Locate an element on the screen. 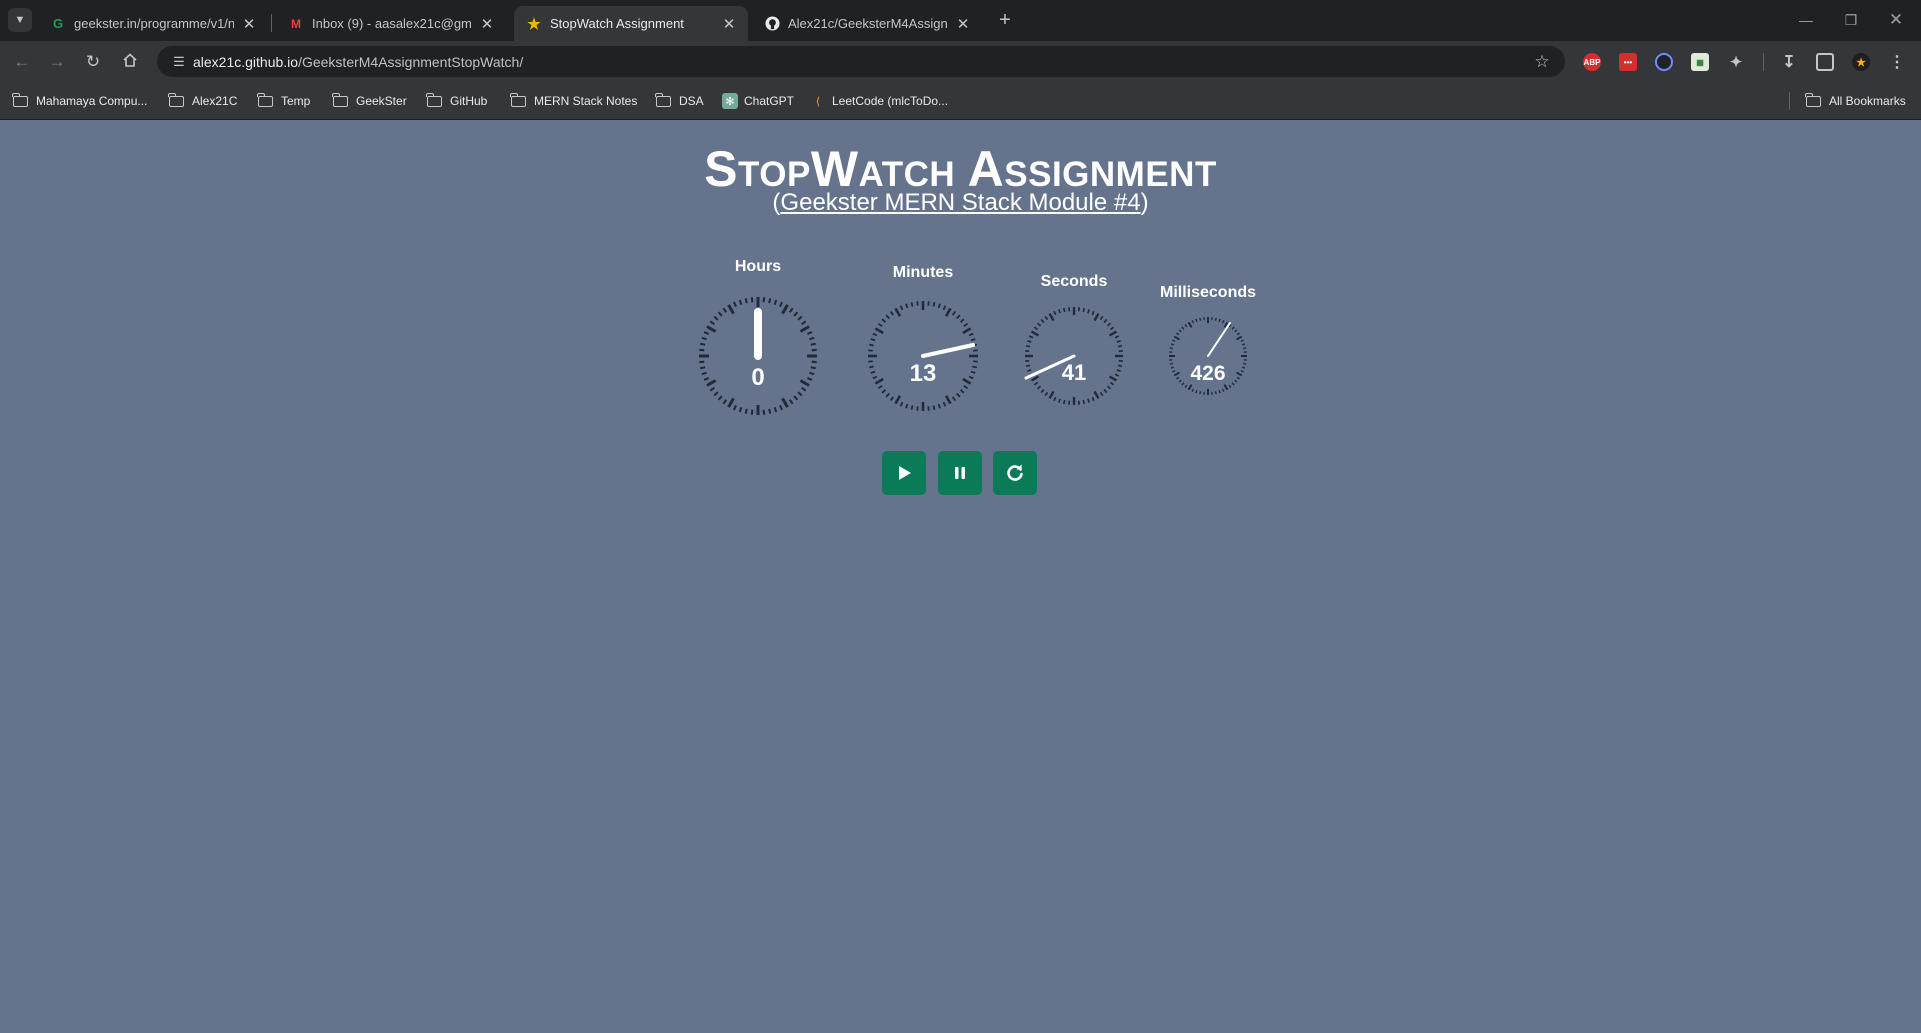 The image size is (1921, 1033). bookmark-item: Alex21C is located at coordinates (202, 101).